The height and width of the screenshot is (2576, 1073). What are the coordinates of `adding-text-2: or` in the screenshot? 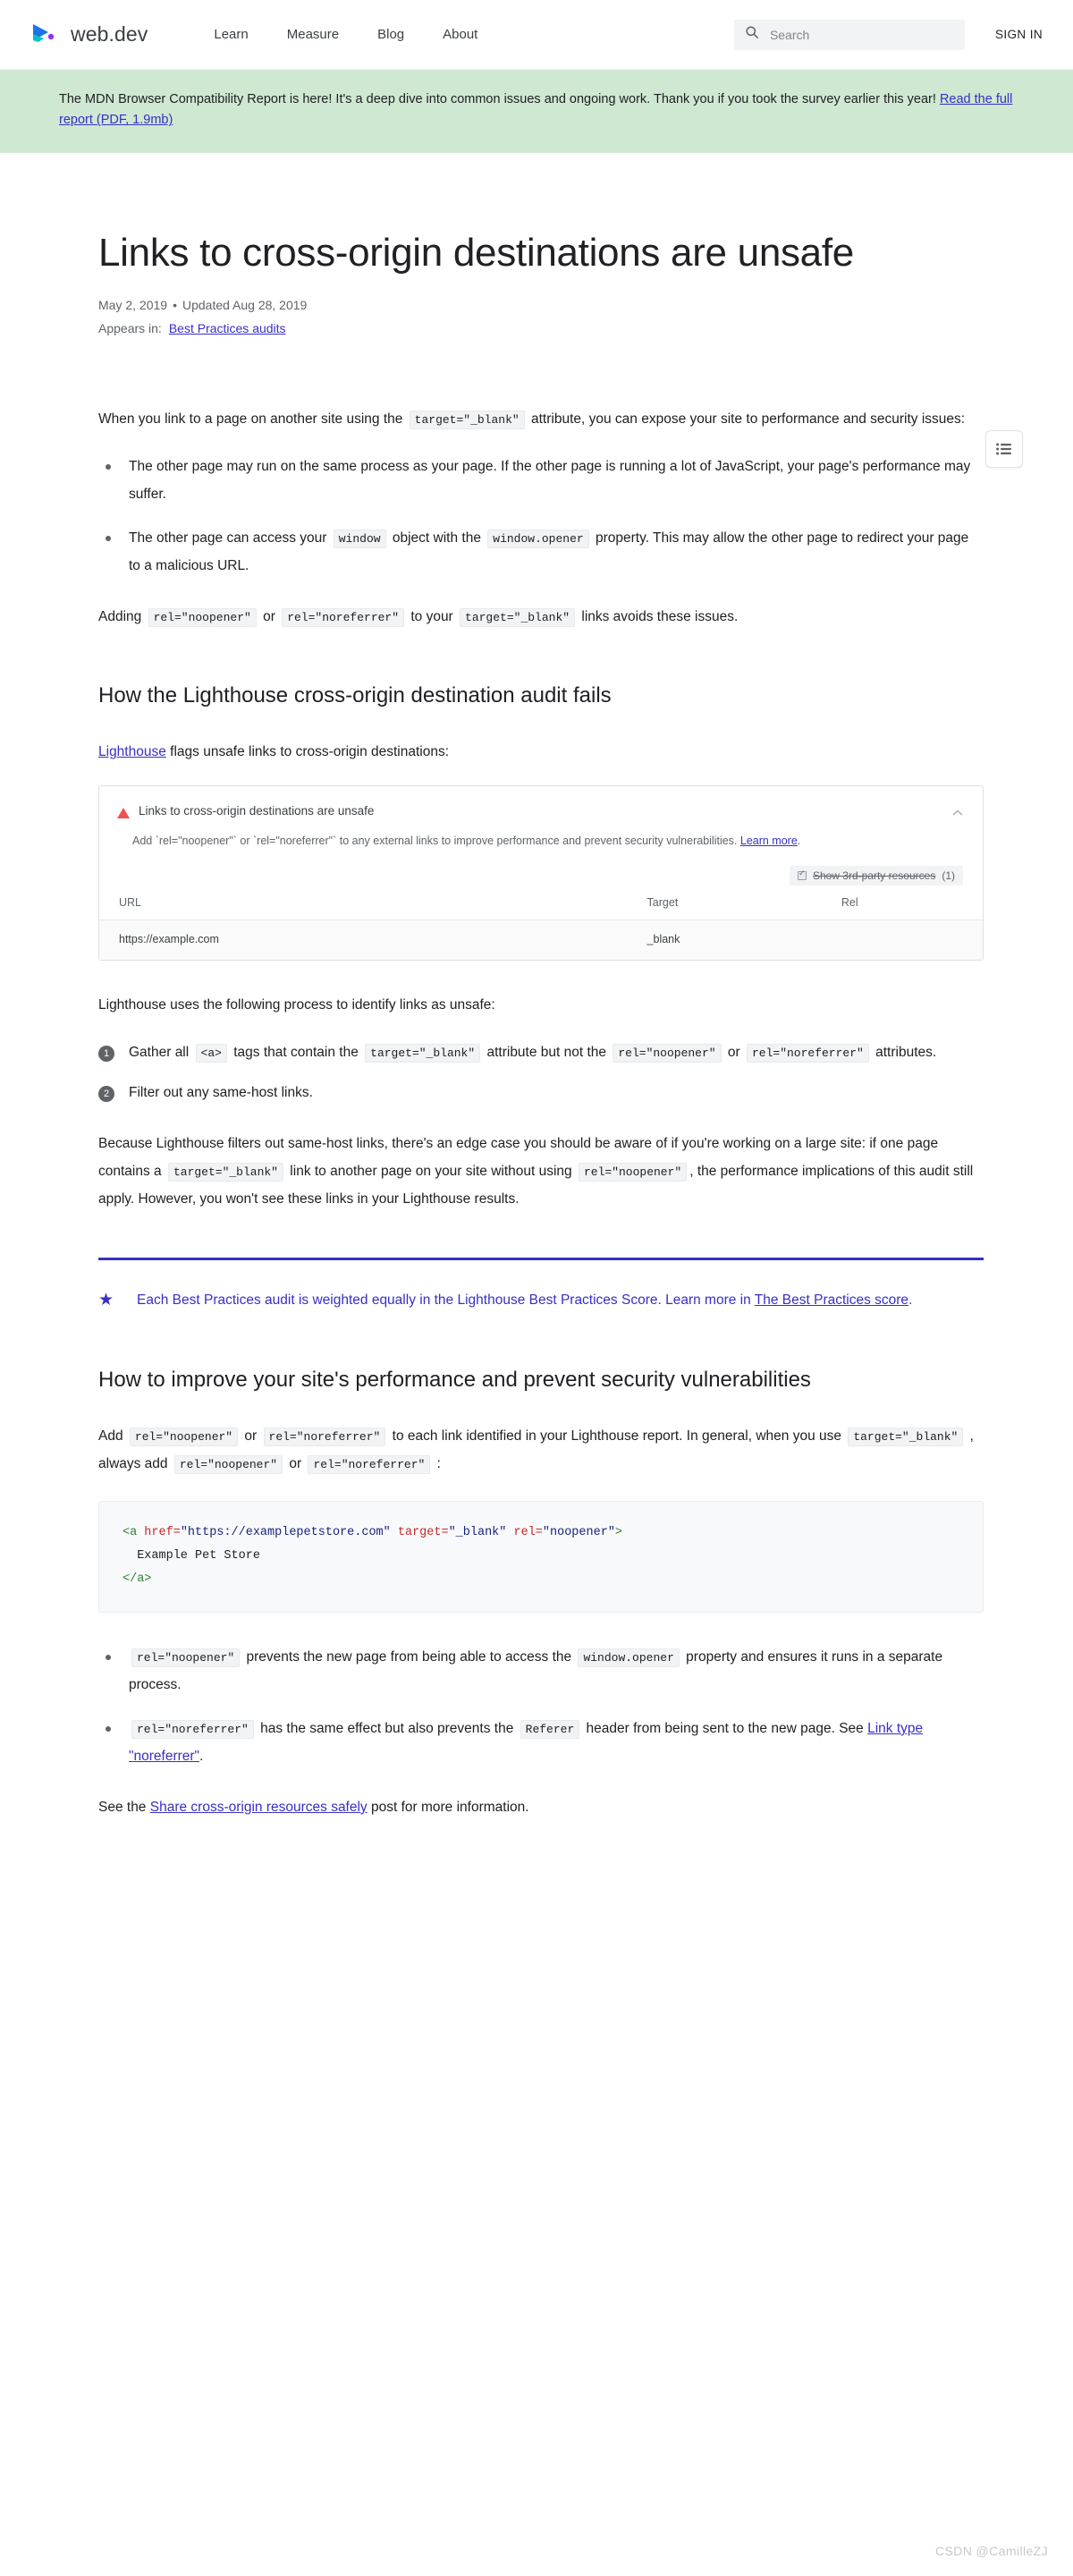 It's located at (269, 617).